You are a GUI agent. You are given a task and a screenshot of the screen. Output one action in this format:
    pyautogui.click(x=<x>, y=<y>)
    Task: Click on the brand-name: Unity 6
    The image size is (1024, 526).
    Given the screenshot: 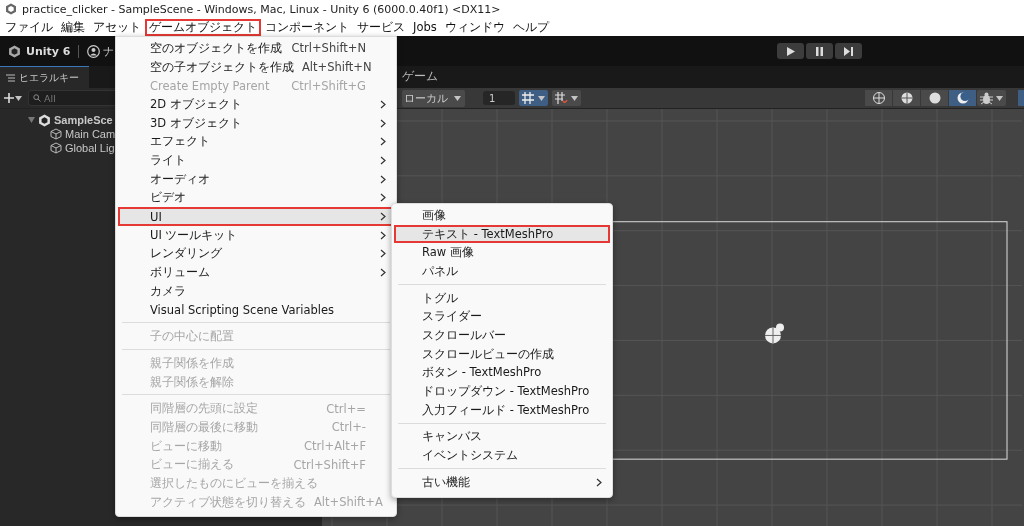 What is the action you would take?
    pyautogui.click(x=48, y=51)
    